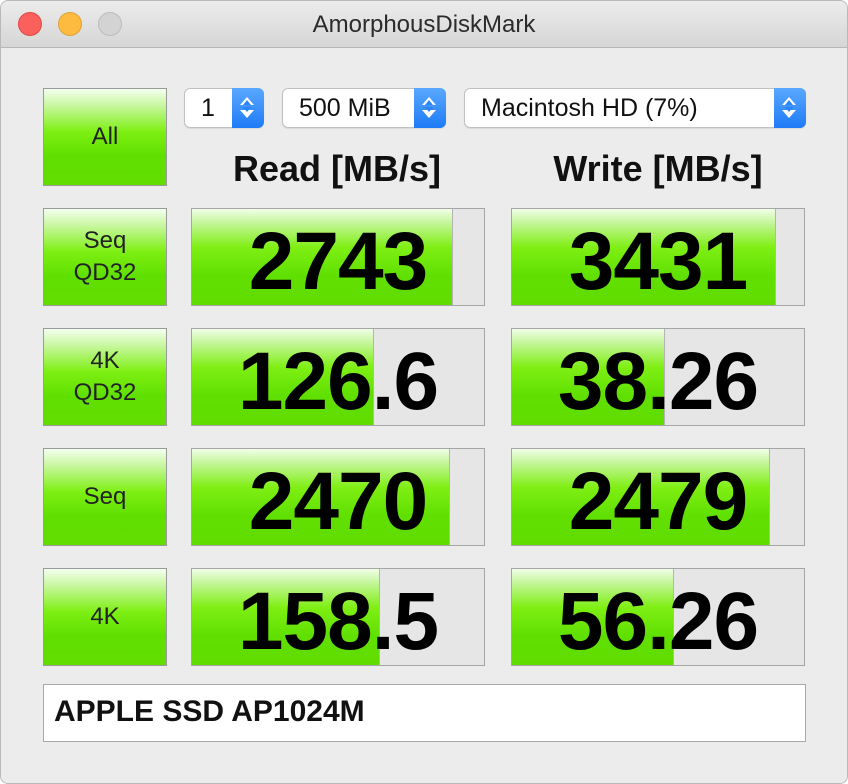  I want to click on drive-value: Macintosh HD (7%), so click(589, 108).